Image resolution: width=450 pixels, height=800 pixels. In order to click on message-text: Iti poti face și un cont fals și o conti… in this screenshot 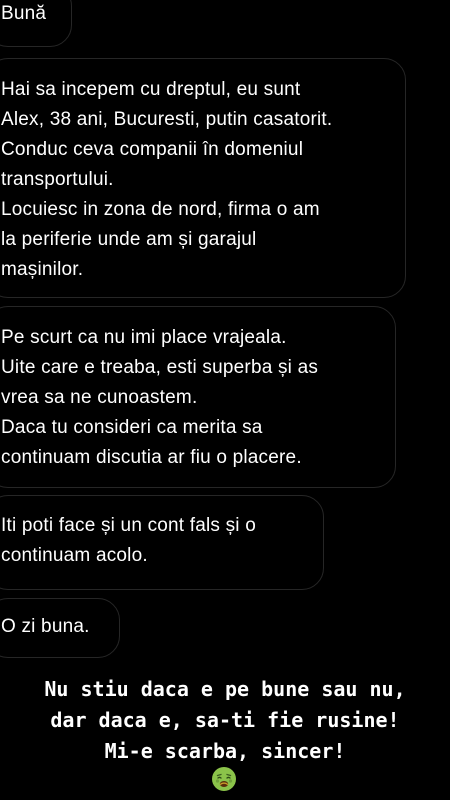, I will do `click(128, 540)`.